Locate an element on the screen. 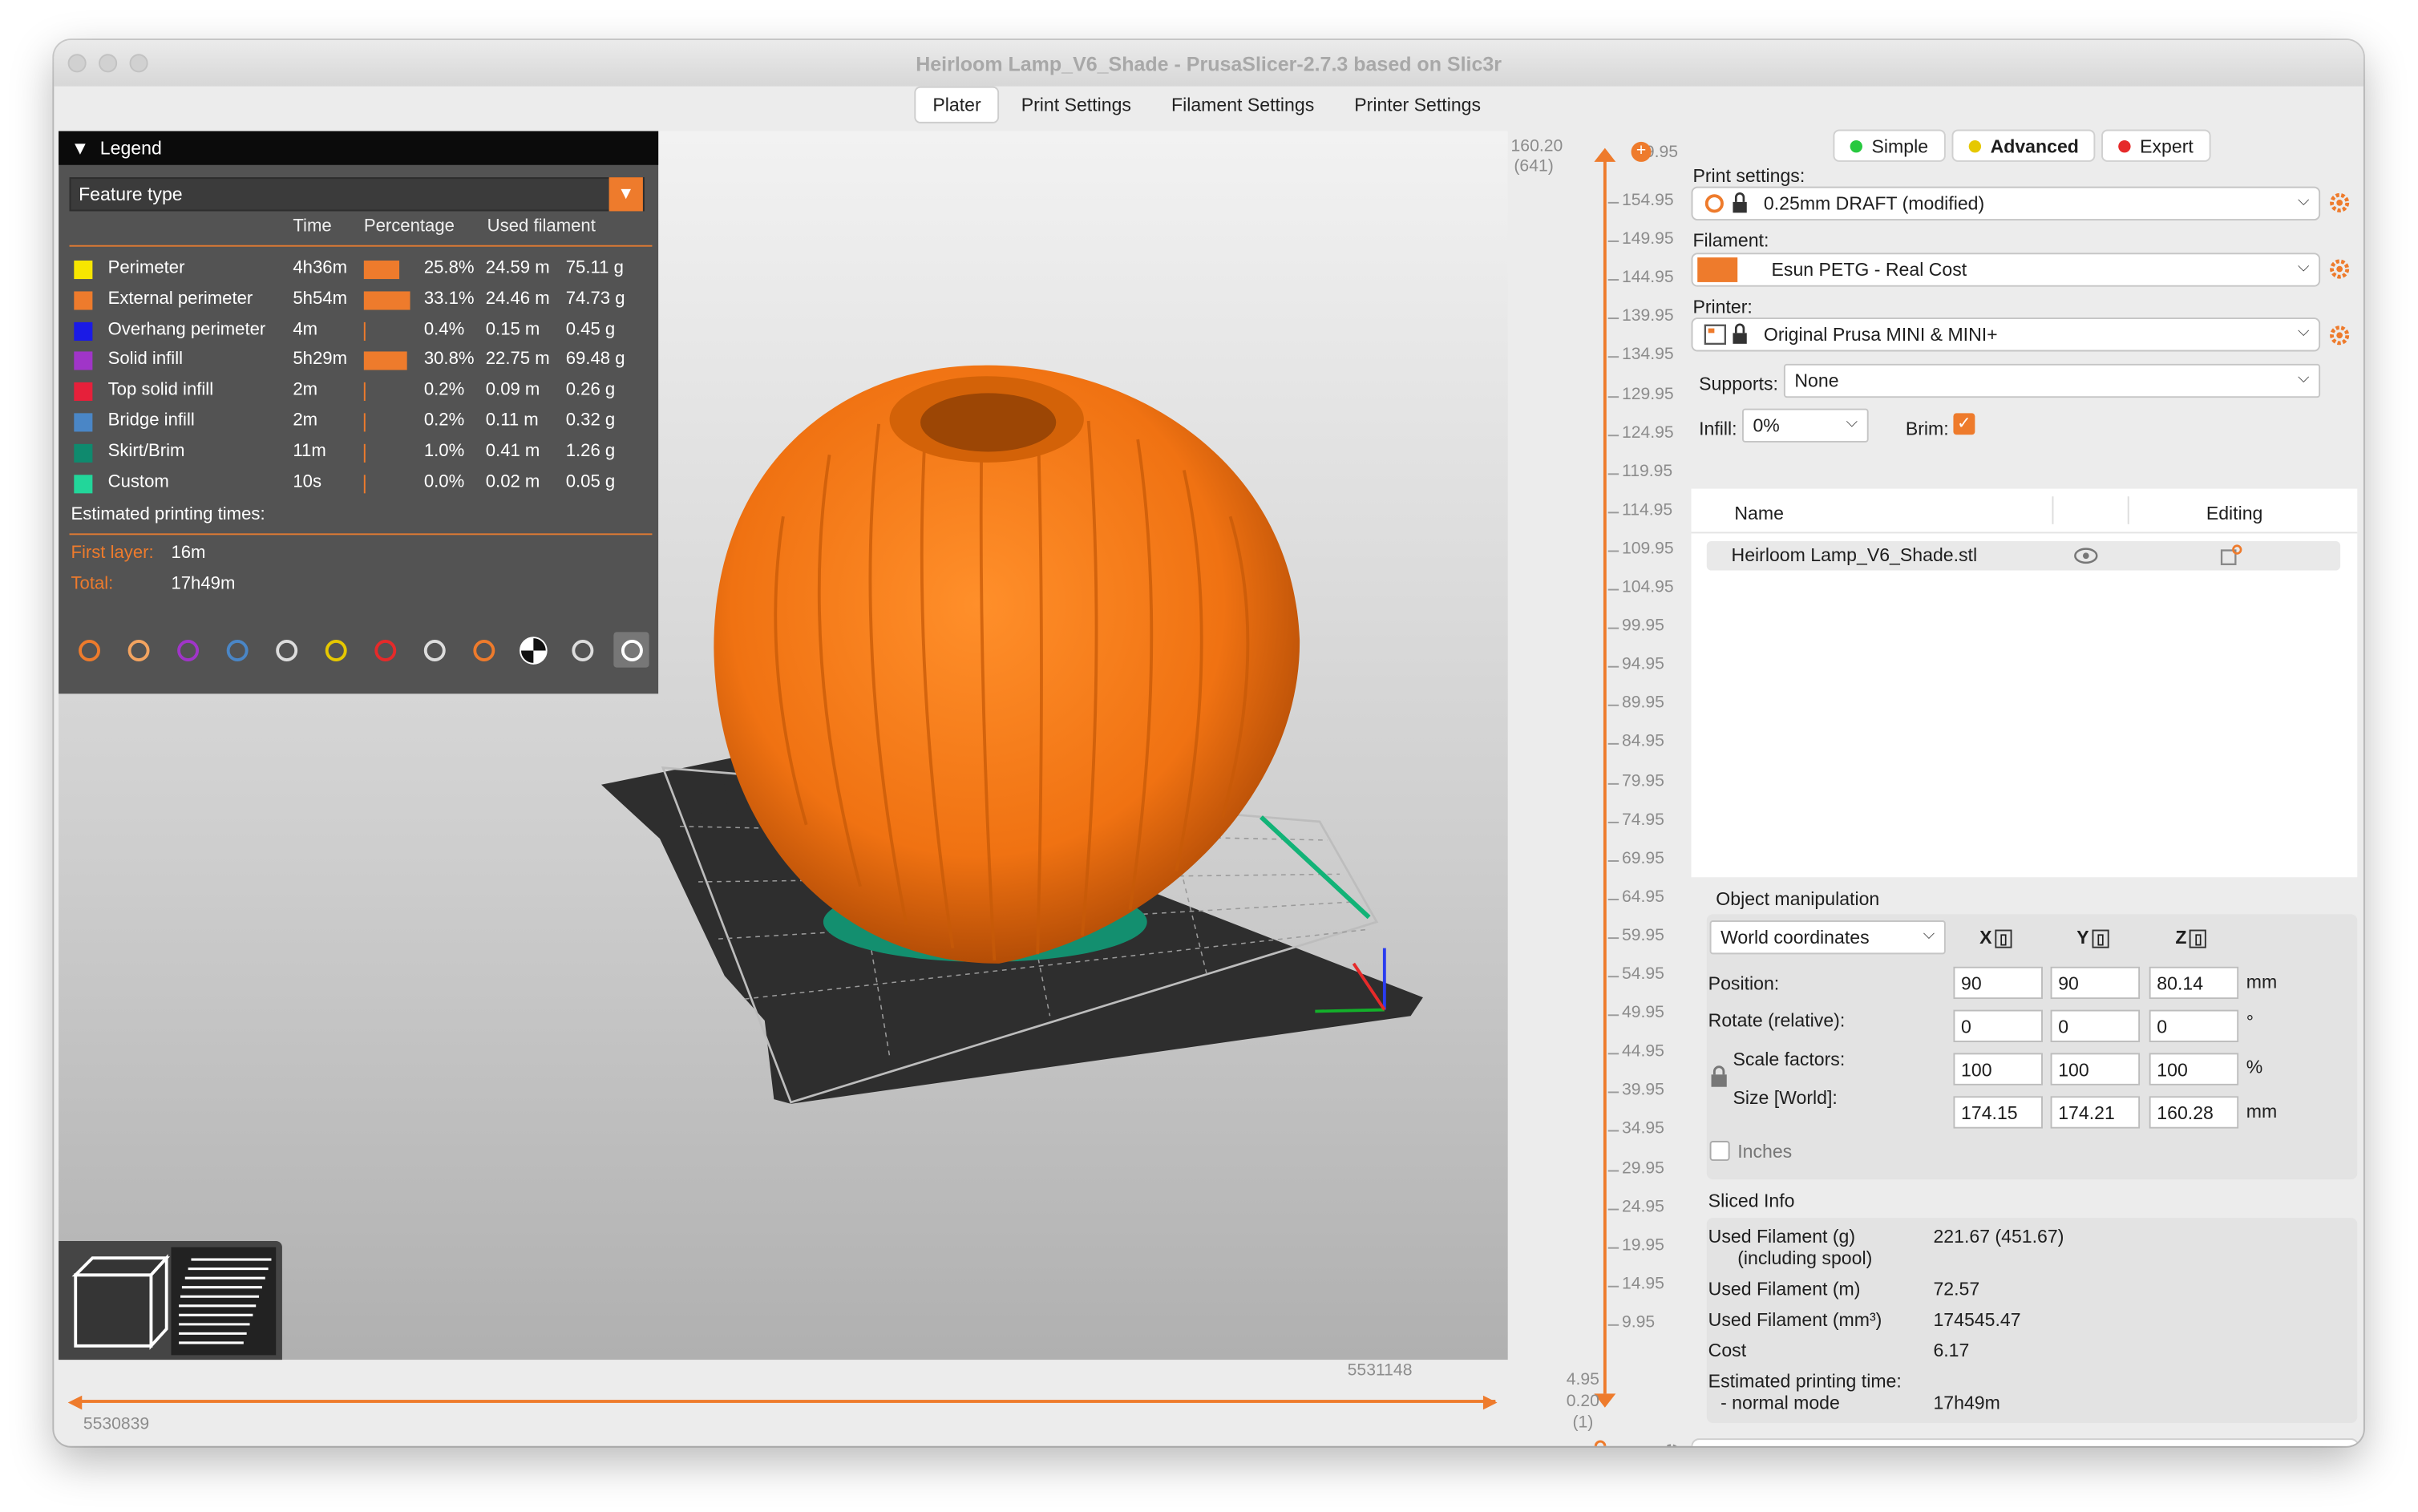 The width and height of the screenshot is (2418, 1512). legend-row: Solid infill 5h29m 30.8% 22.75 m 69.48 g is located at coordinates (363, 362).